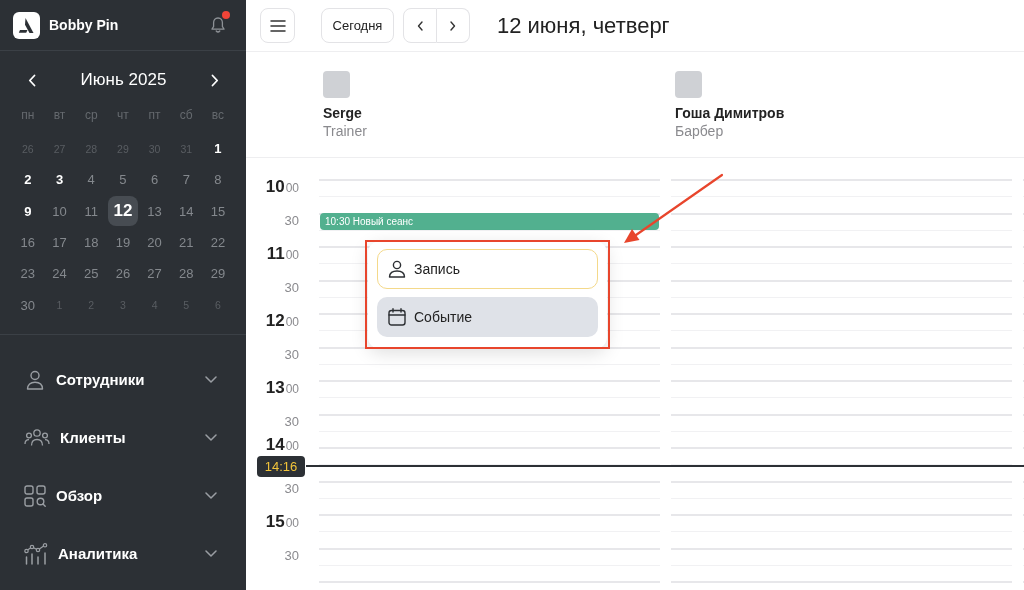  What do you see at coordinates (730, 113) in the screenshot?
I see `staff-name: Гоша Димитров` at bounding box center [730, 113].